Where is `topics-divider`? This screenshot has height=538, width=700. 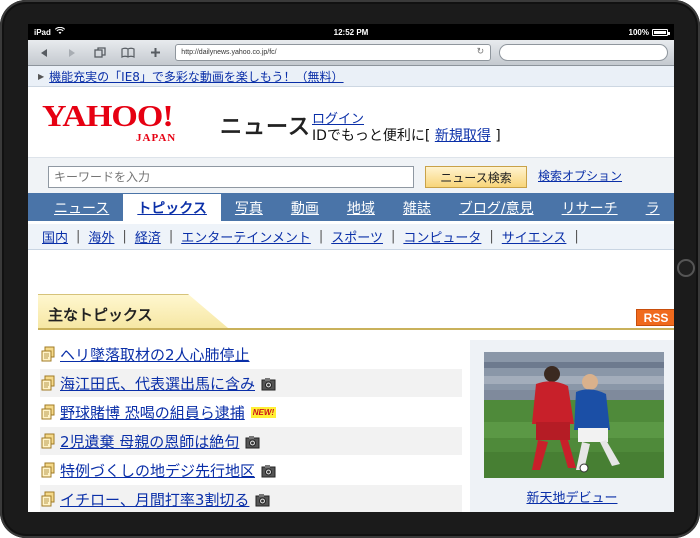 topics-divider is located at coordinates (356, 329).